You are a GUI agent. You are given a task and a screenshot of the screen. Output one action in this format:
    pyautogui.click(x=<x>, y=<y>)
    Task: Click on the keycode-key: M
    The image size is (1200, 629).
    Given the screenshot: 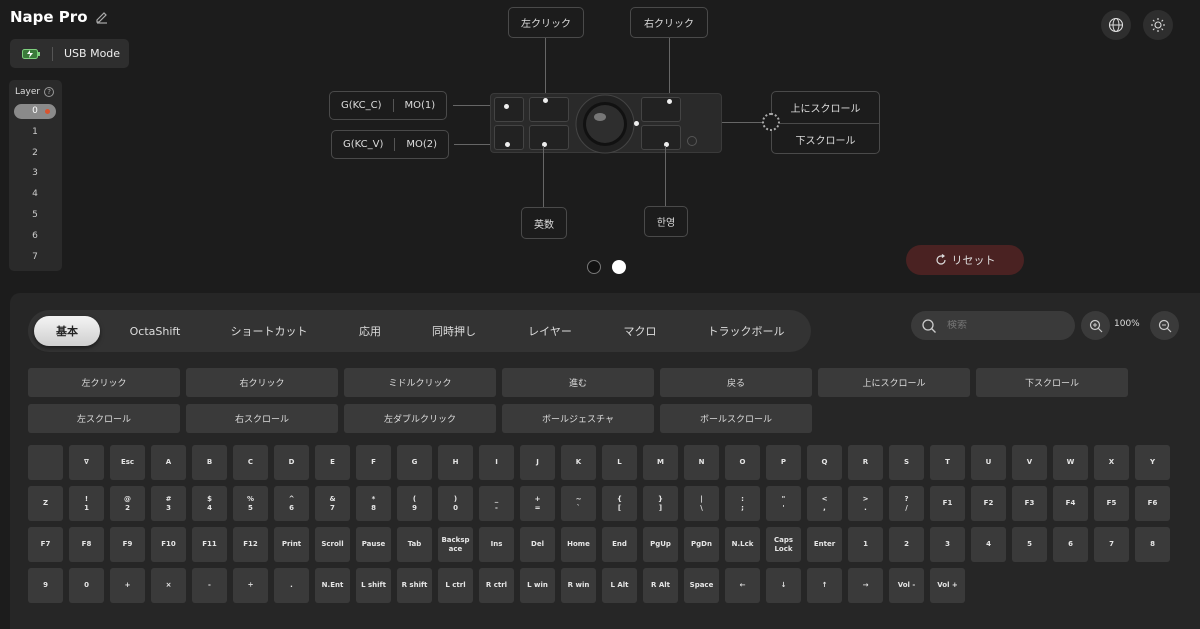 What is the action you would take?
    pyautogui.click(x=660, y=462)
    